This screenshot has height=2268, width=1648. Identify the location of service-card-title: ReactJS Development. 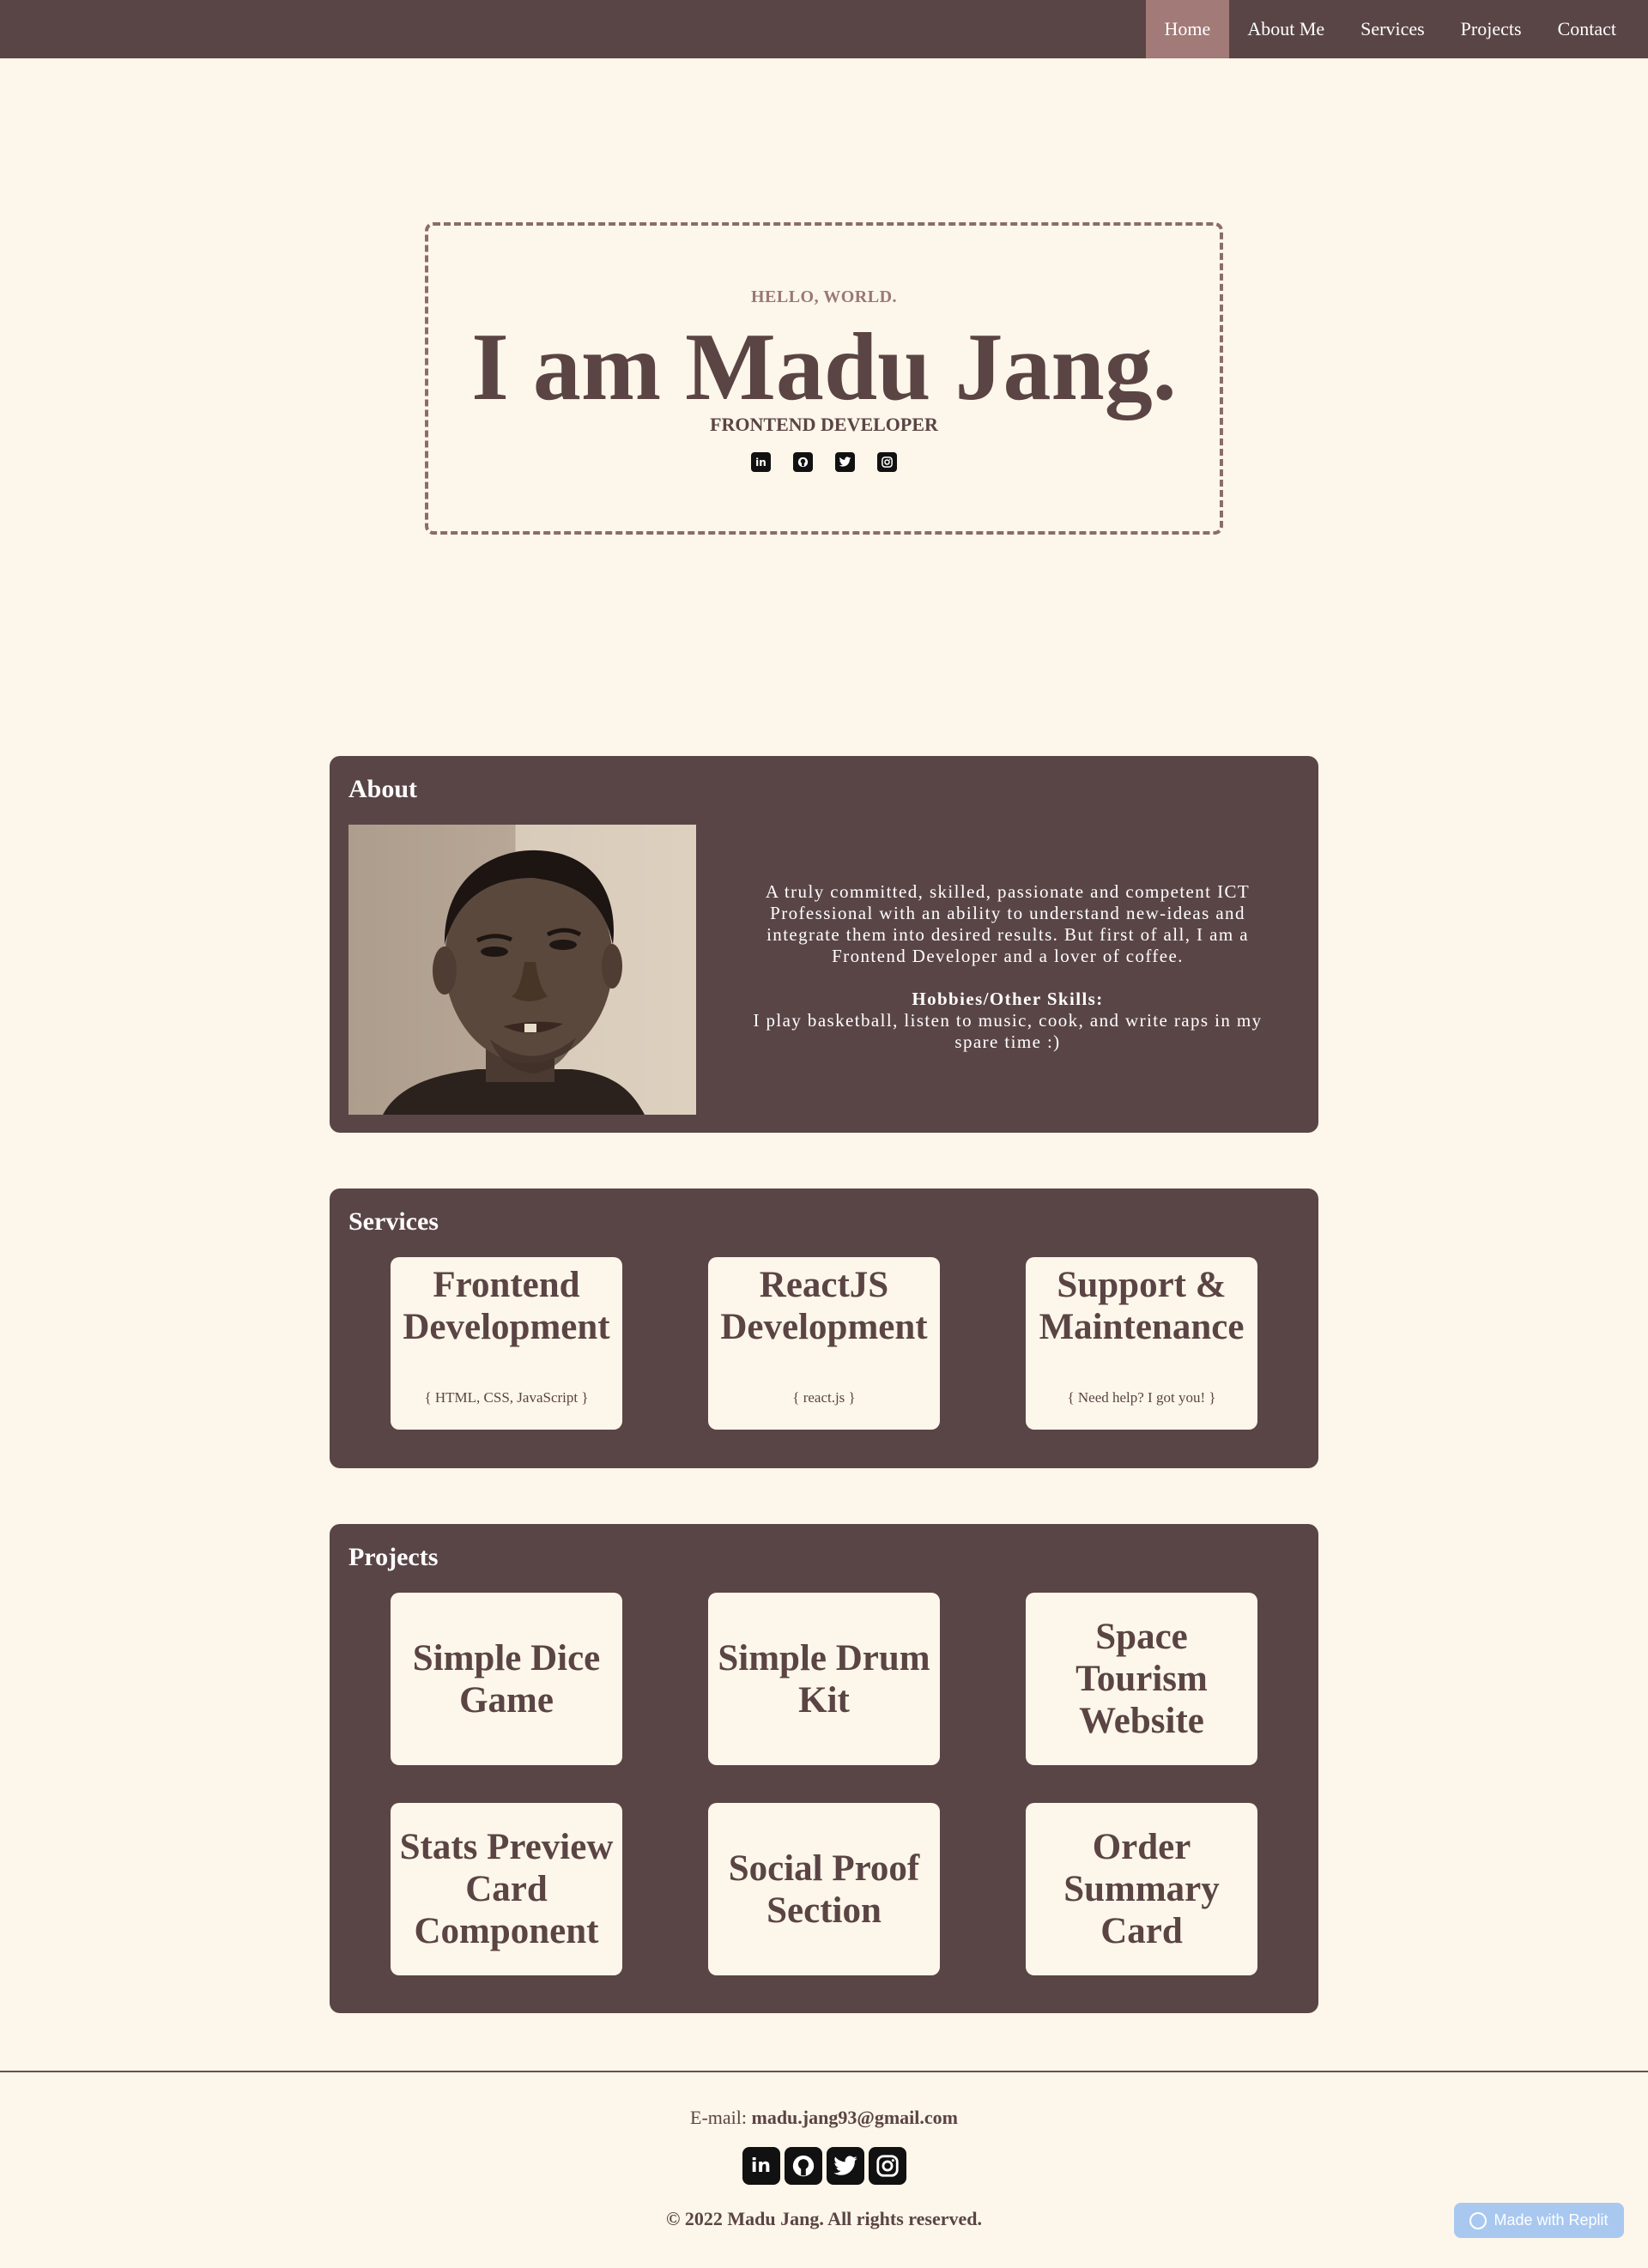
(824, 1306).